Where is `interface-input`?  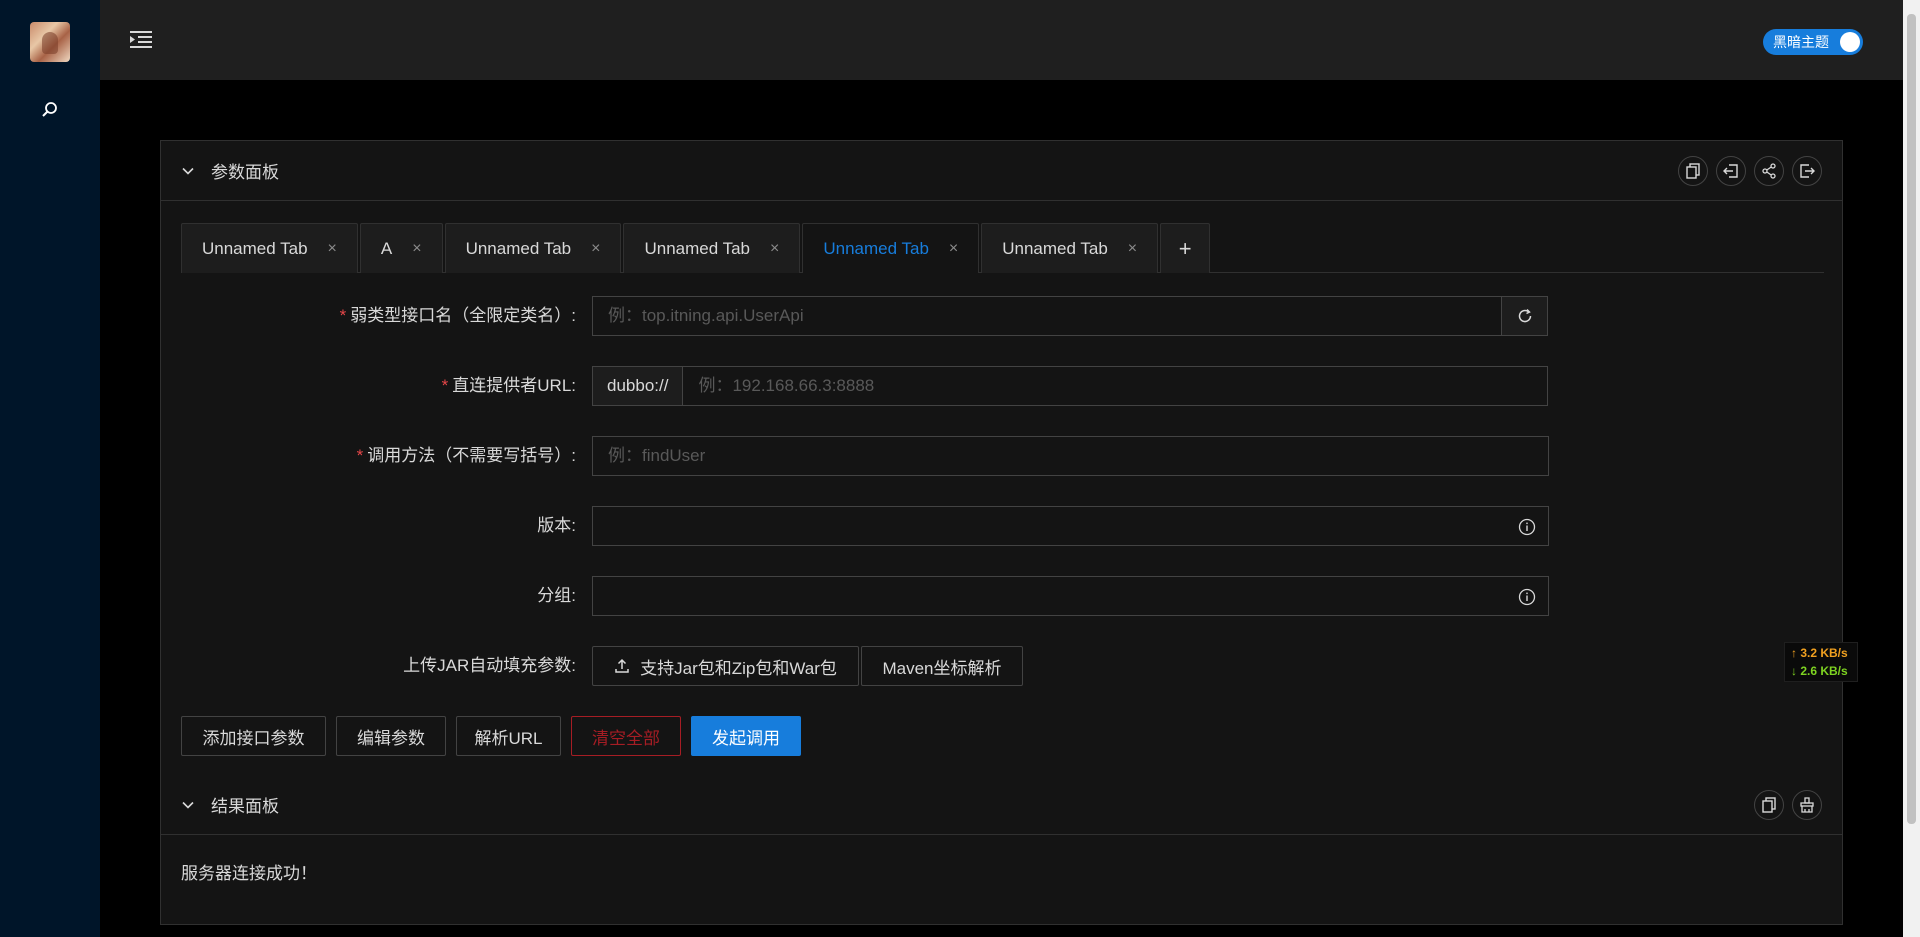
interface-input is located at coordinates (1047, 316).